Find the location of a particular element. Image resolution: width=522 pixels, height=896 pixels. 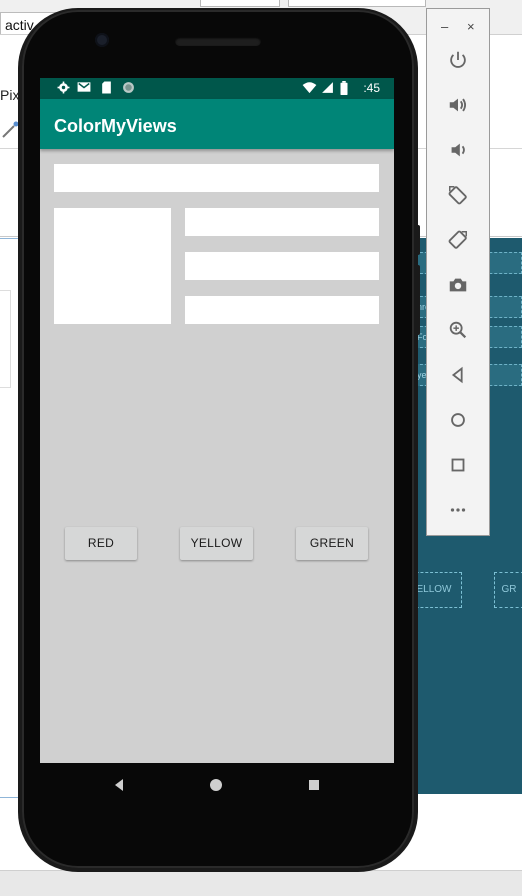

volume-down-icon is located at coordinates (458, 150).